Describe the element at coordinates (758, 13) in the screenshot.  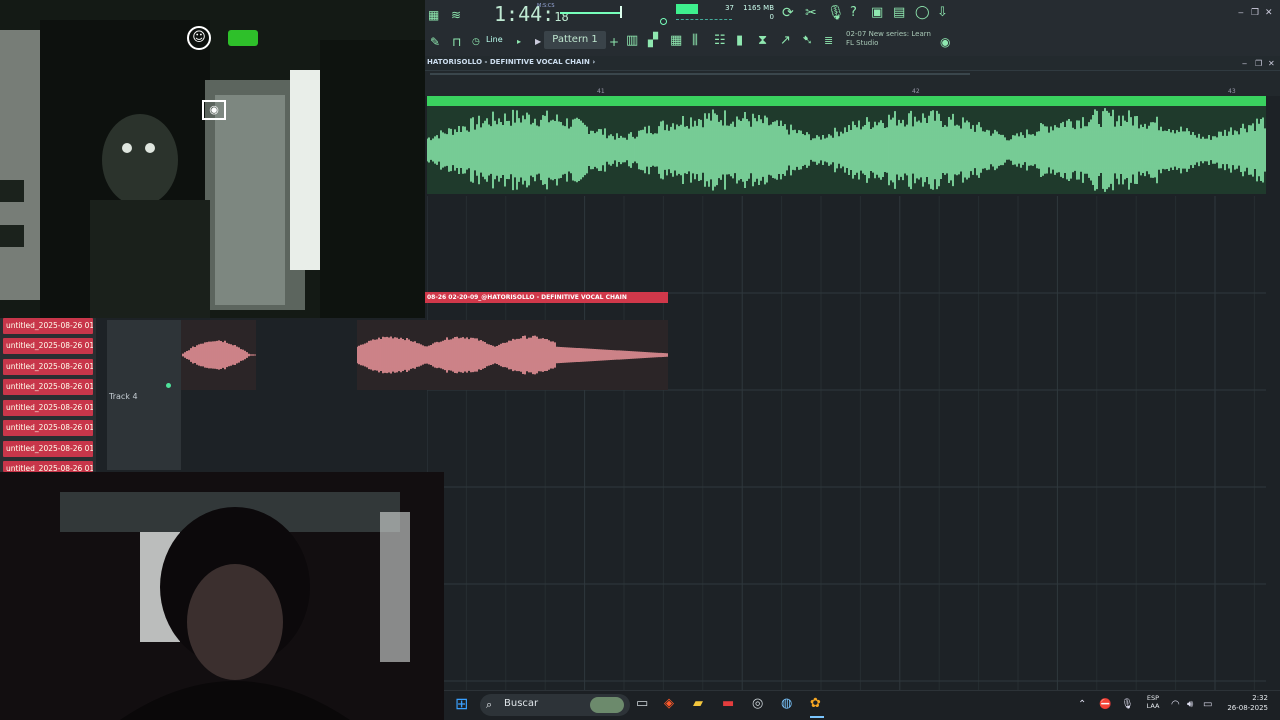
I see `memory-value: 1165 MB 0` at that location.